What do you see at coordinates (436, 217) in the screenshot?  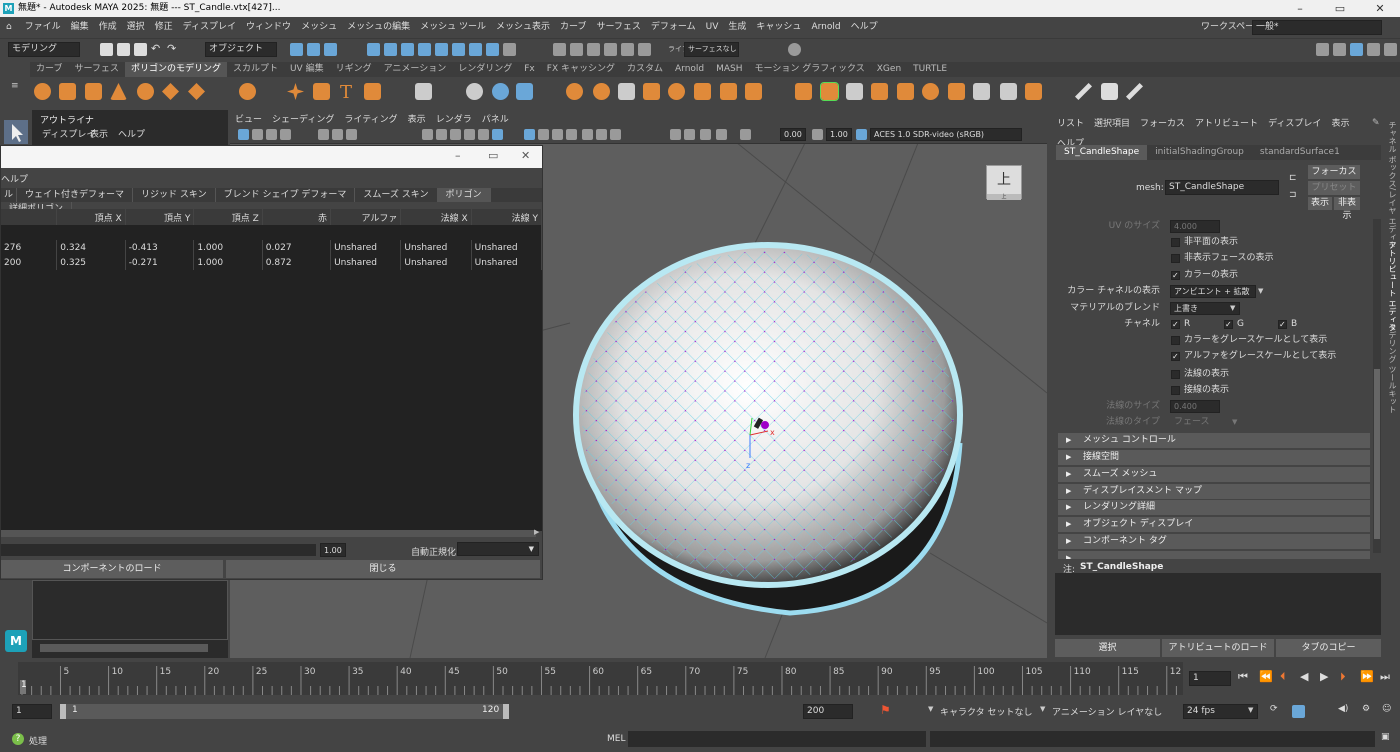 I see `col-header-normal-x: 法線 X` at bounding box center [436, 217].